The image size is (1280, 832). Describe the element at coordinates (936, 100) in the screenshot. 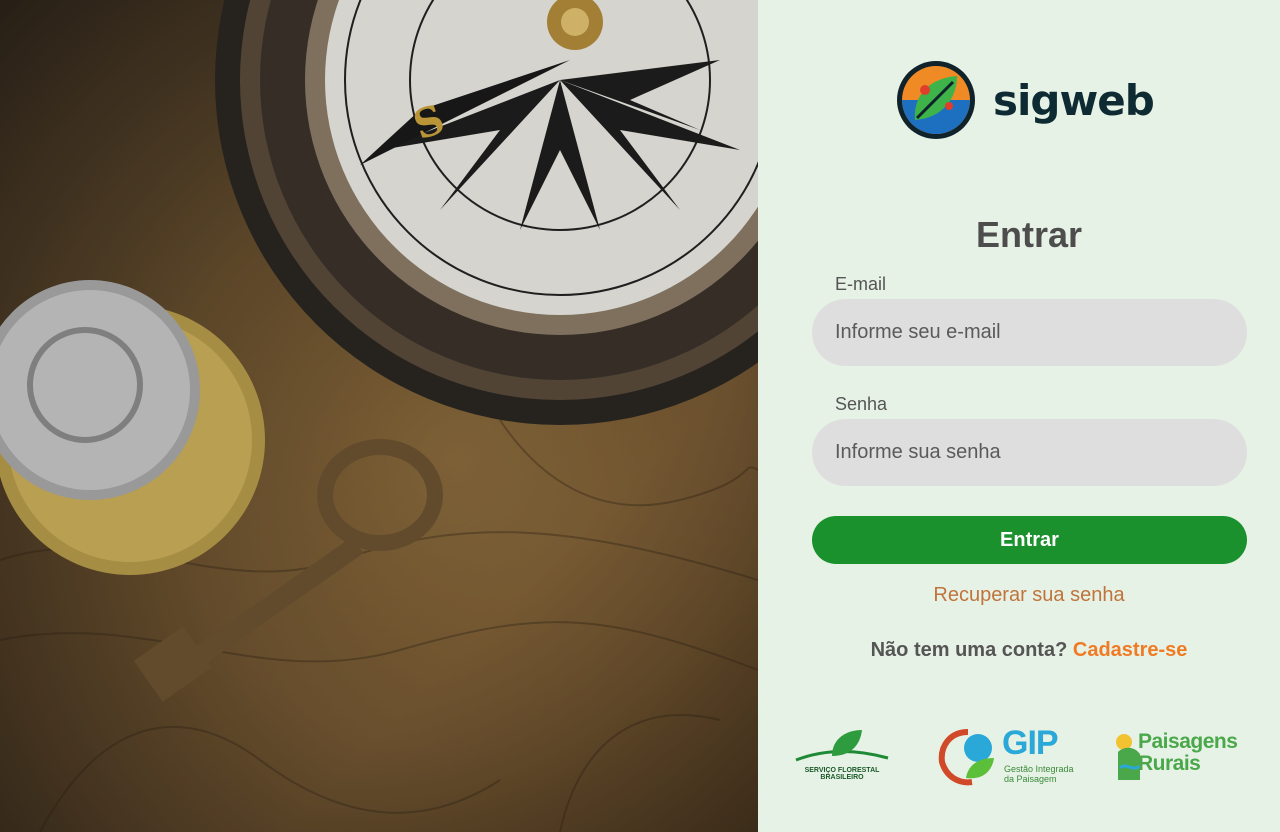

I see `sigweb-leaf-logo-icon` at that location.